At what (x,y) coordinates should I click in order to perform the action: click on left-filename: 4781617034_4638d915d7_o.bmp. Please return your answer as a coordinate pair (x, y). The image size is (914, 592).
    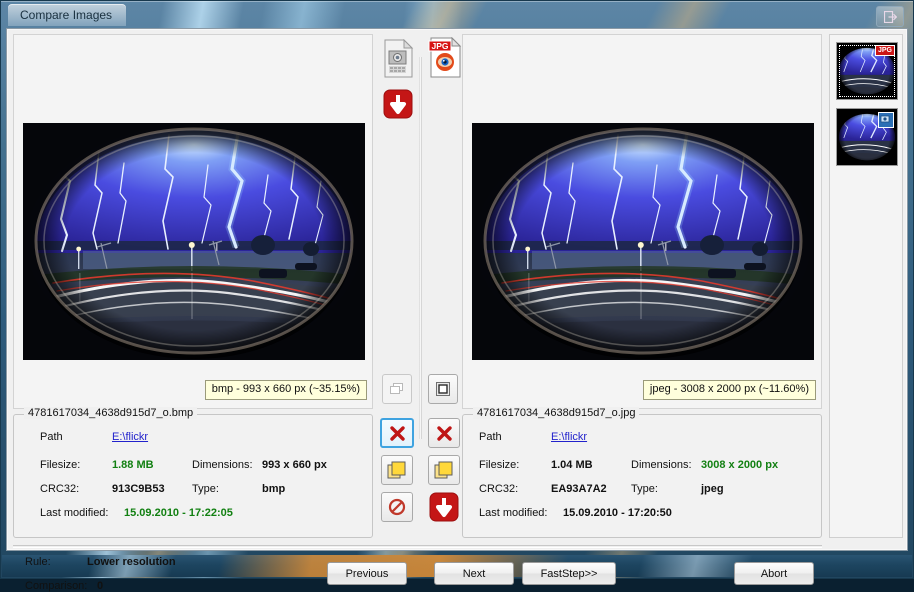
    Looking at the image, I should click on (111, 413).